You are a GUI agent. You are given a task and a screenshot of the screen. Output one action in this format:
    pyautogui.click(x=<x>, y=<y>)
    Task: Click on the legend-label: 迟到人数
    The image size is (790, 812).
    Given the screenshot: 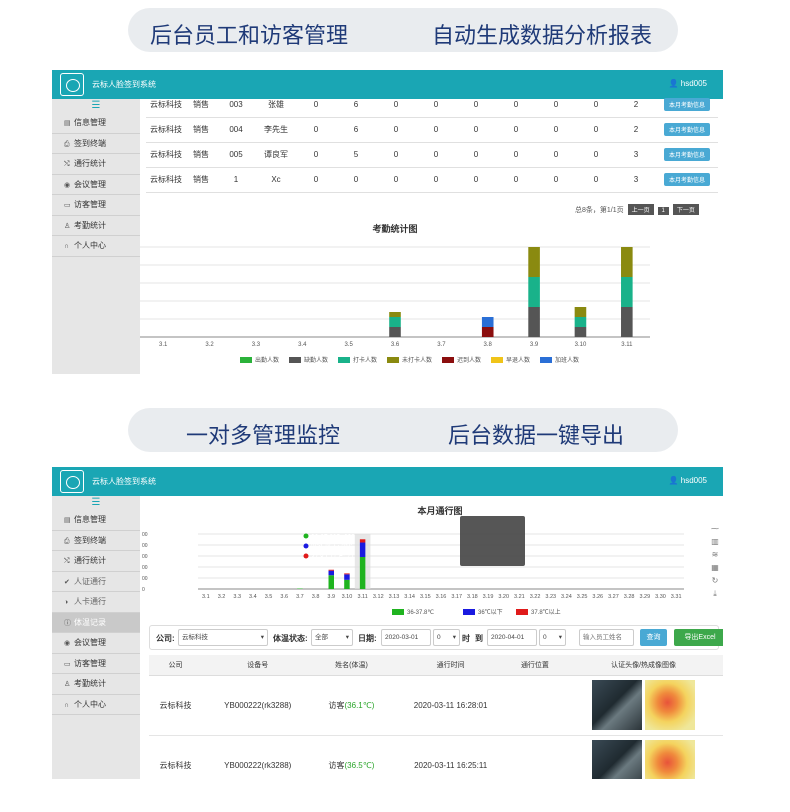 What is the action you would take?
    pyautogui.click(x=469, y=360)
    